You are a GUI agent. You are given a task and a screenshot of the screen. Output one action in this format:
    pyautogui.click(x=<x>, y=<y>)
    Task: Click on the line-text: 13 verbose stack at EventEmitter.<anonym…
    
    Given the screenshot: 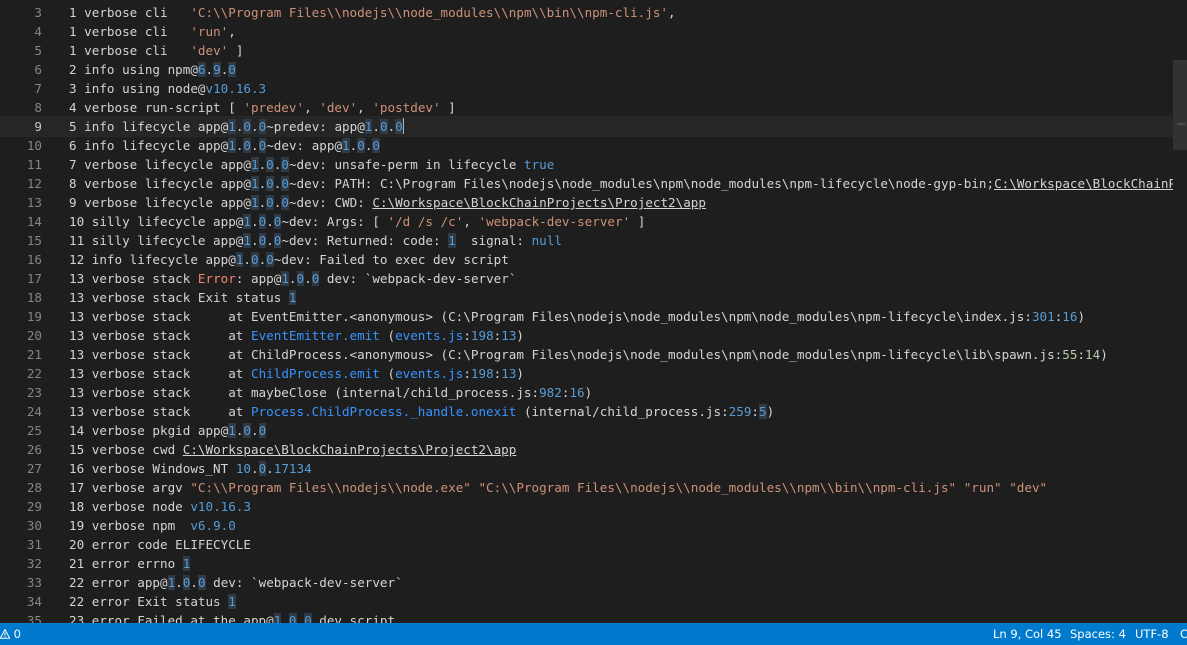 What is the action you would take?
    pyautogui.click(x=577, y=316)
    